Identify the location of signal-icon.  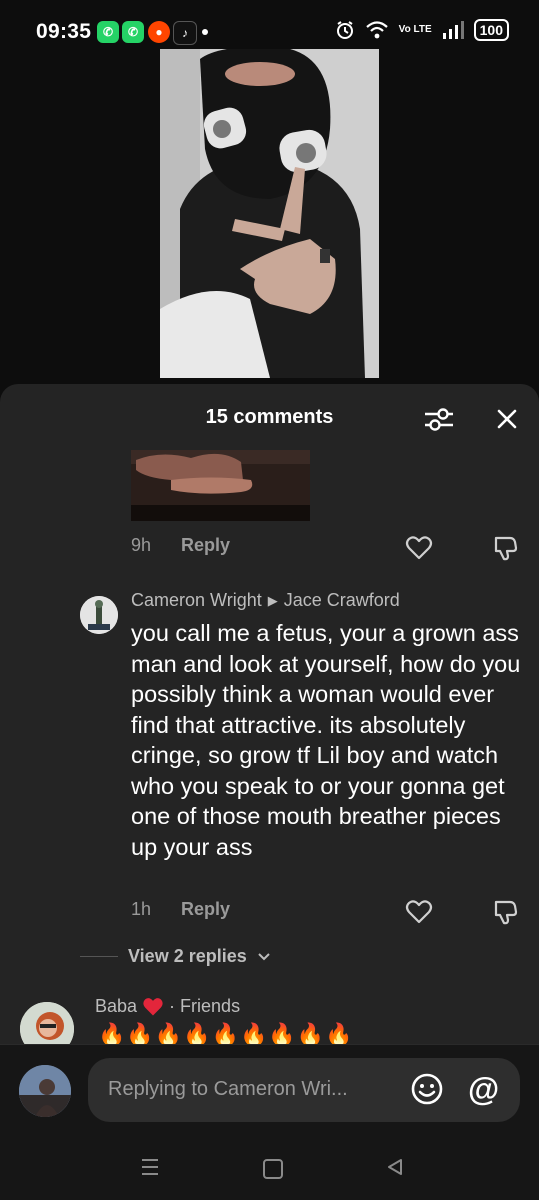
(453, 30).